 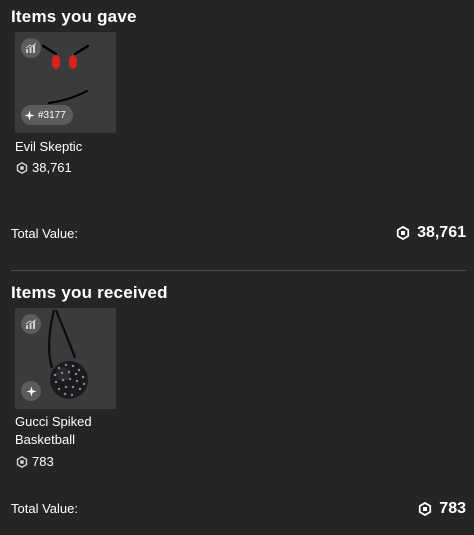 I want to click on item-price: 38,761, so click(x=44, y=167).